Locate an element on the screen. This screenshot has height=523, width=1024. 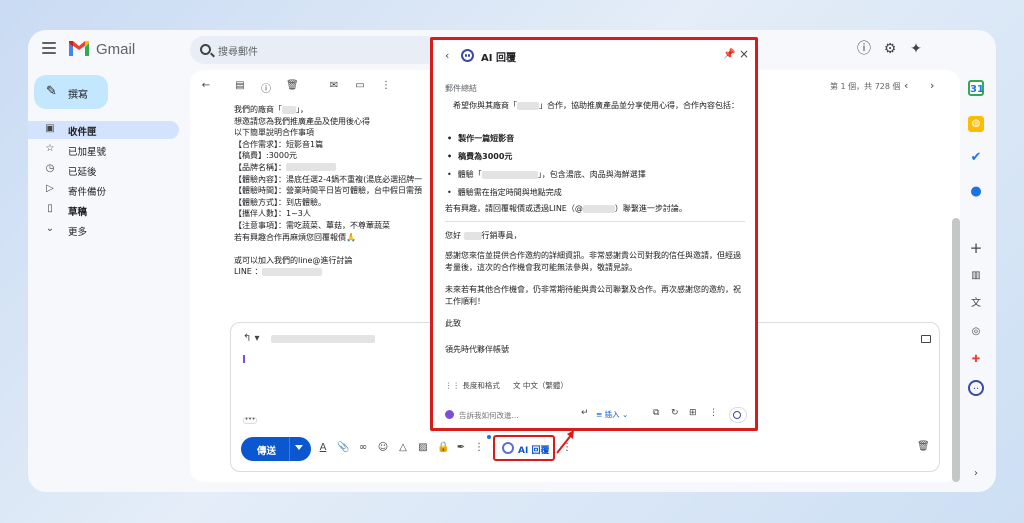
link-icon: ∞ is located at coordinates (363, 447).